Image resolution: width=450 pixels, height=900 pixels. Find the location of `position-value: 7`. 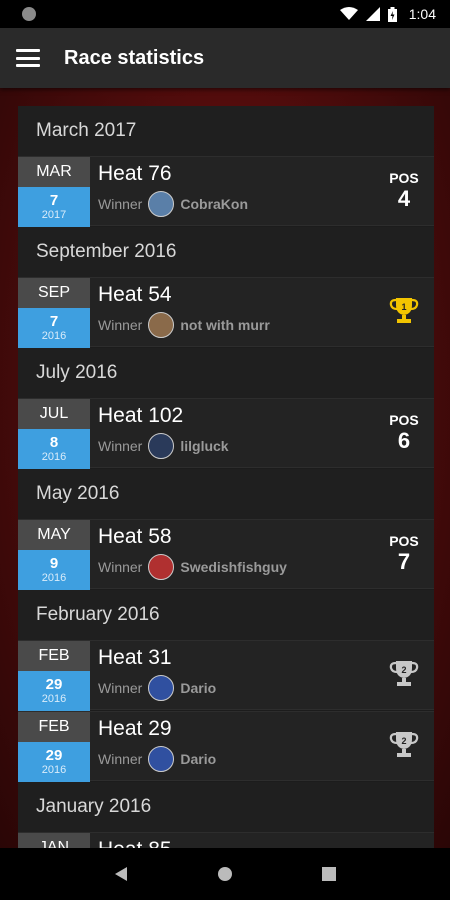

position-value: 7 is located at coordinates (404, 561).